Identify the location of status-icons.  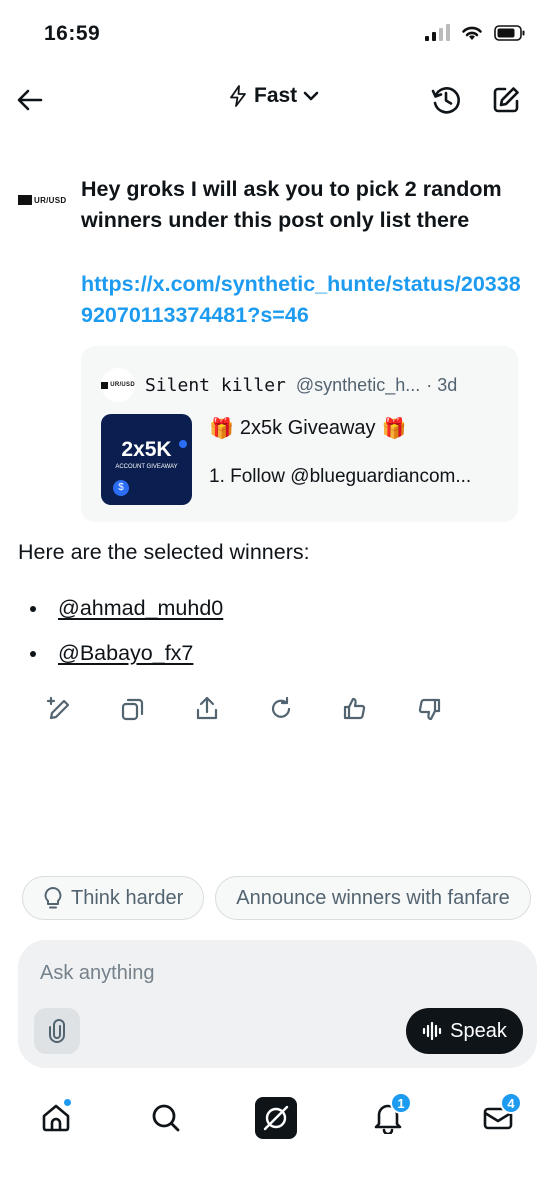
(475, 33).